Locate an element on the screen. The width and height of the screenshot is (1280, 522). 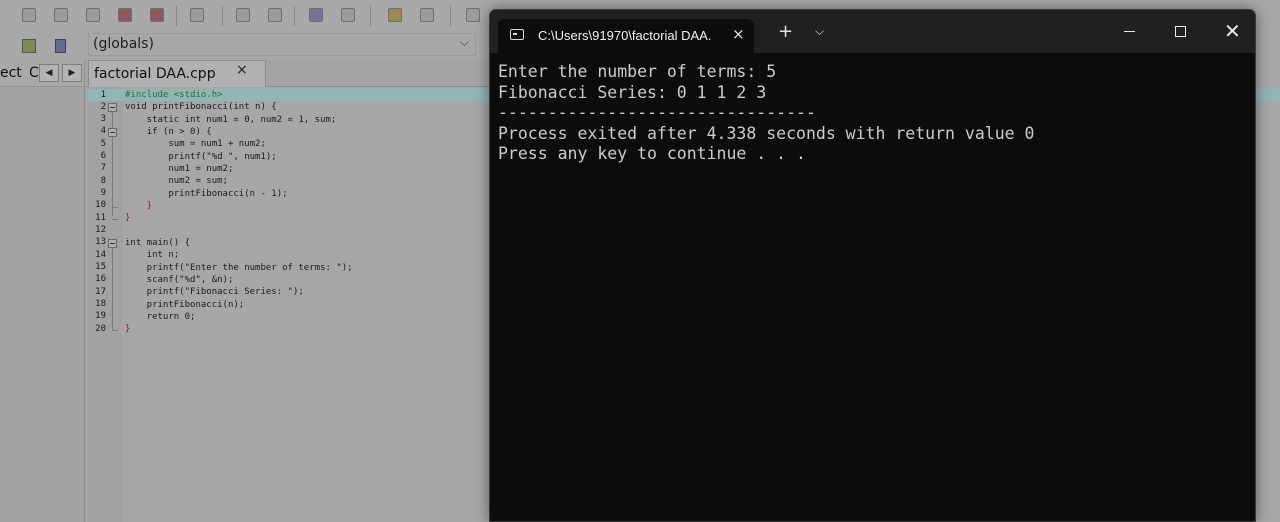
line-number: 14 is located at coordinates (100, 255).